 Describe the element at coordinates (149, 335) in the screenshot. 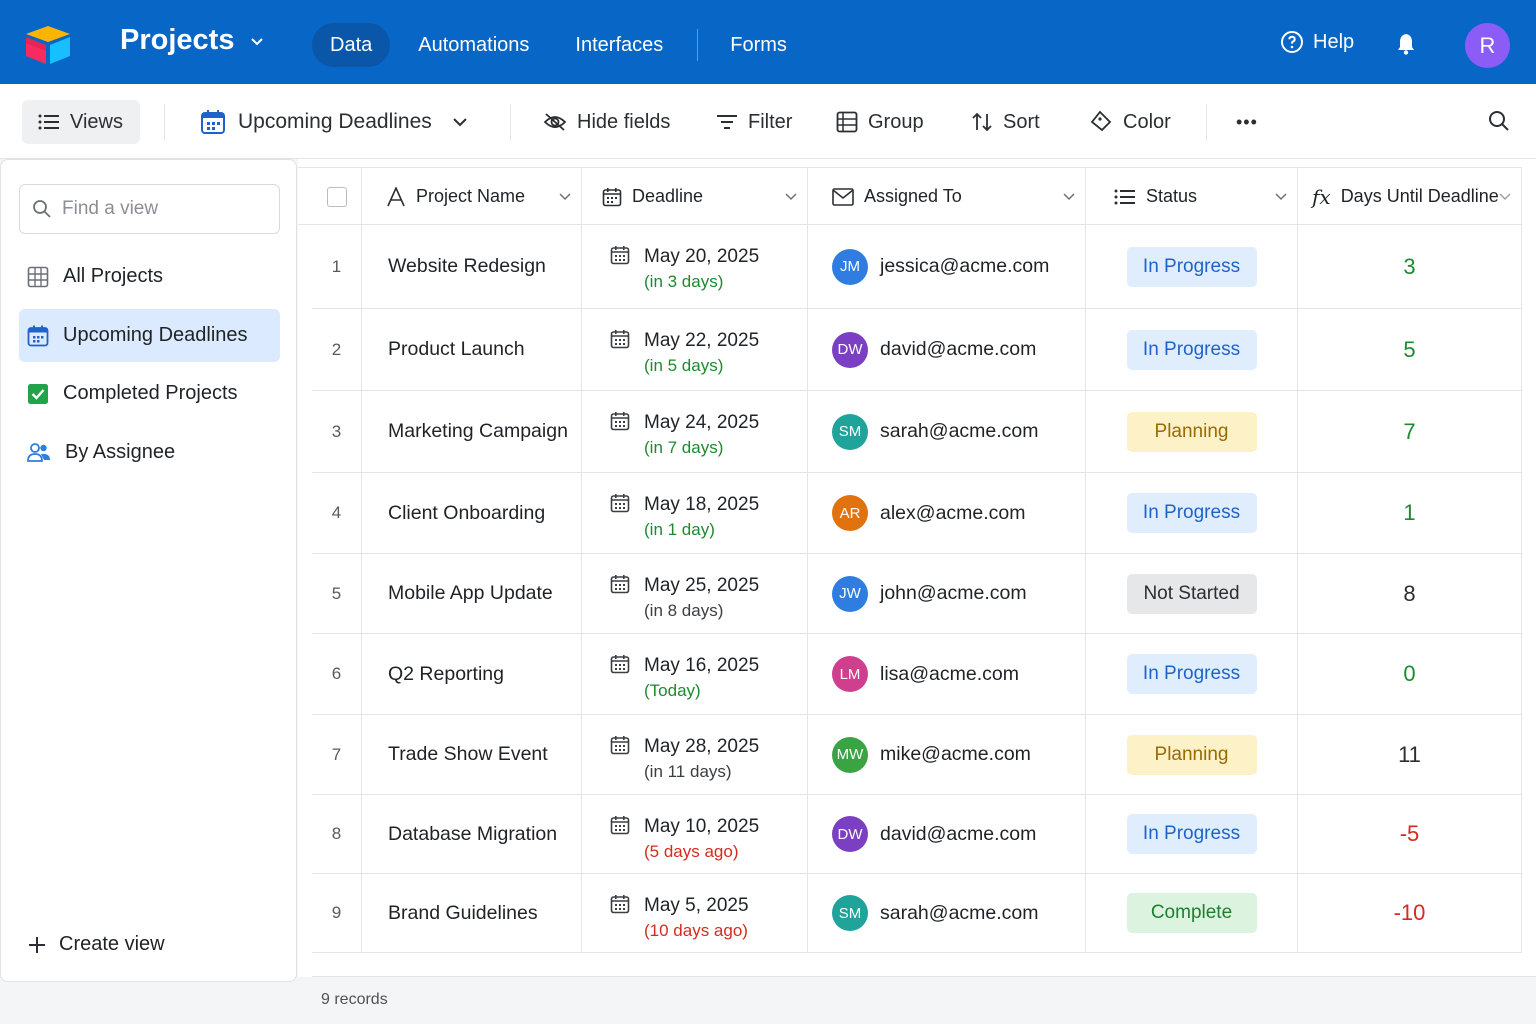

I see `sidebar-item-upcoming-deadlines: Upcoming Deadlines` at that location.